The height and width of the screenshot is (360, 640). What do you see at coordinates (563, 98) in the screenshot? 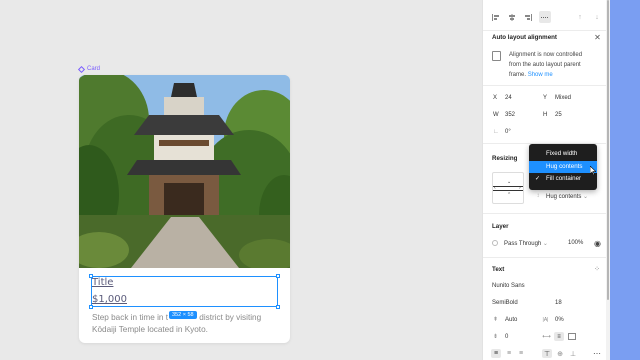
I see `y-input: Mixed` at bounding box center [563, 98].